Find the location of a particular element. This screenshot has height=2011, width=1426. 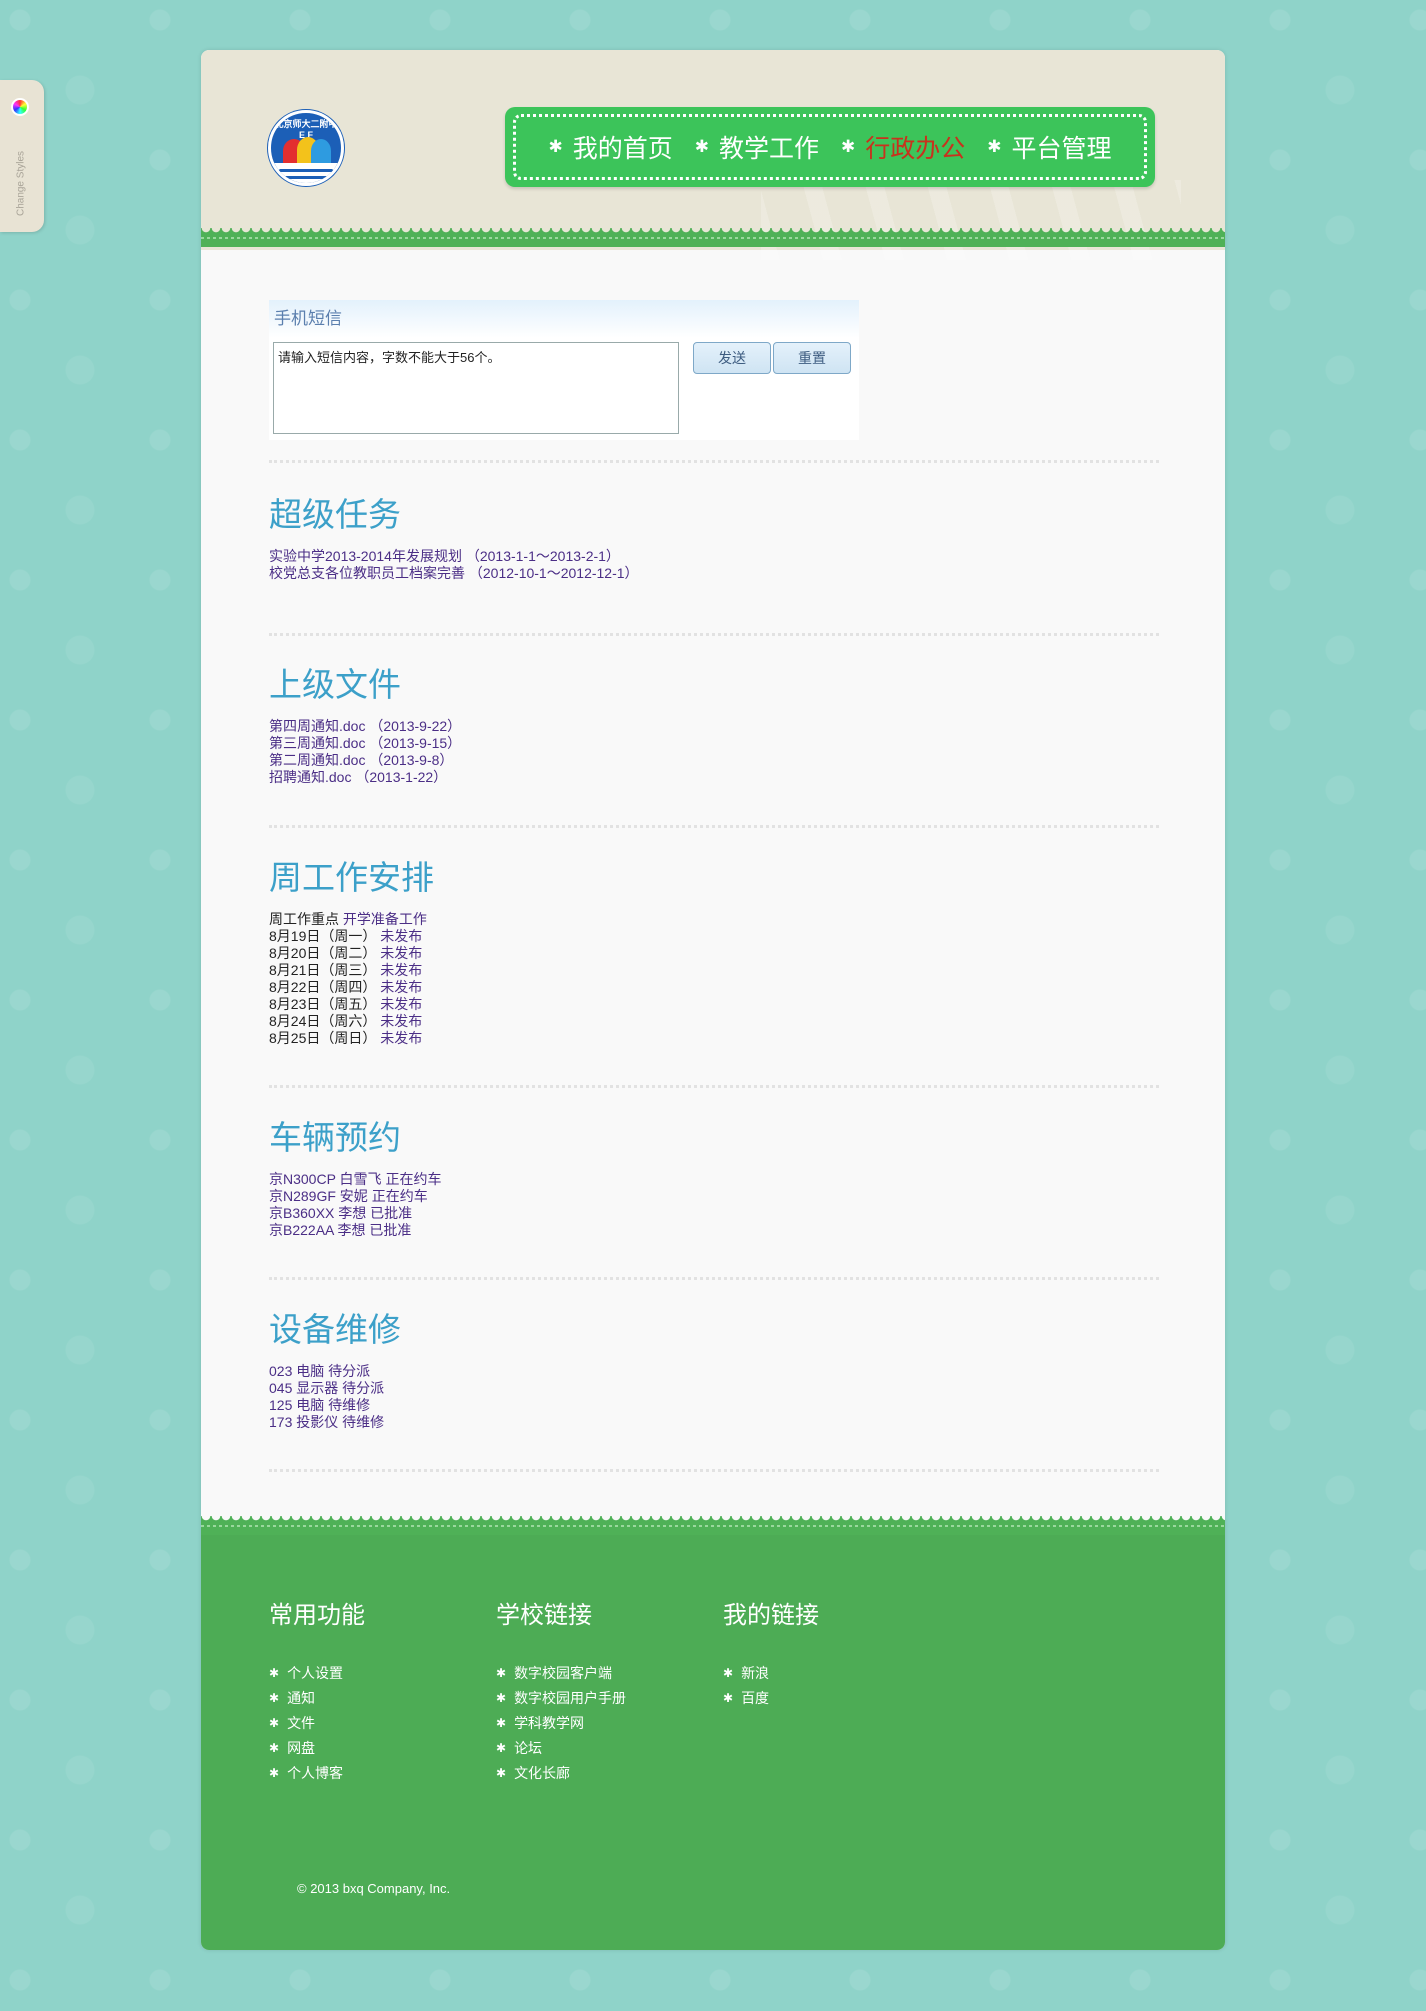

repair-link: 045 显示器 待分派 is located at coordinates (714, 1388).